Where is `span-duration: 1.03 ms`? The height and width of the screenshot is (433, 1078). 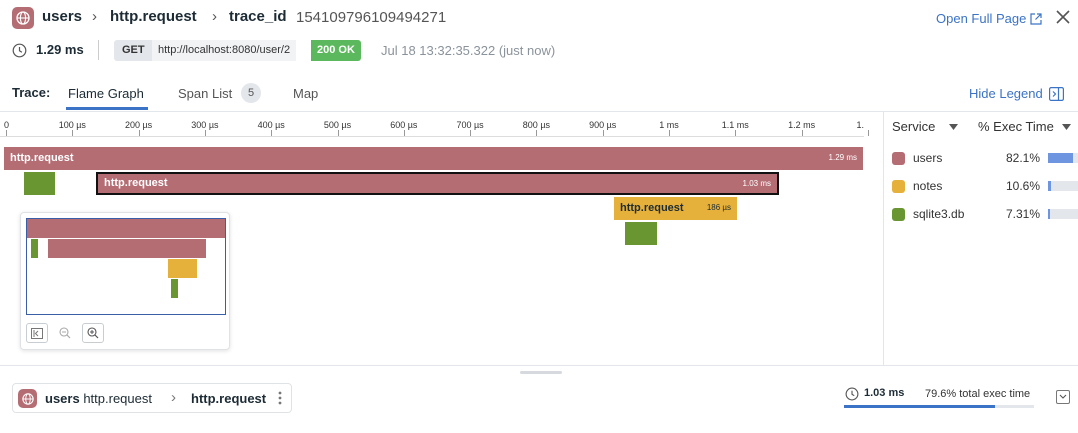 span-duration: 1.03 ms is located at coordinates (884, 393).